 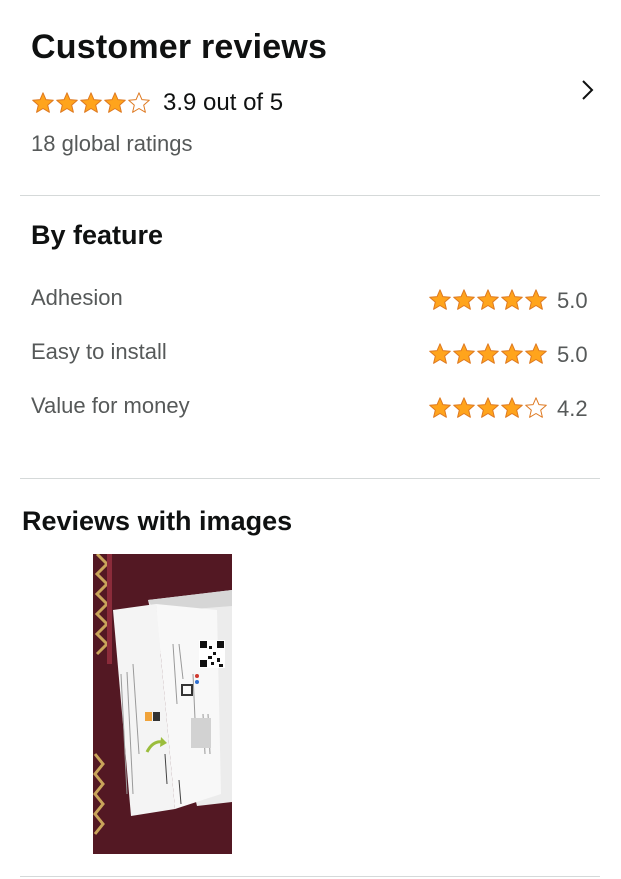 I want to click on review-photo, so click(x=162, y=704).